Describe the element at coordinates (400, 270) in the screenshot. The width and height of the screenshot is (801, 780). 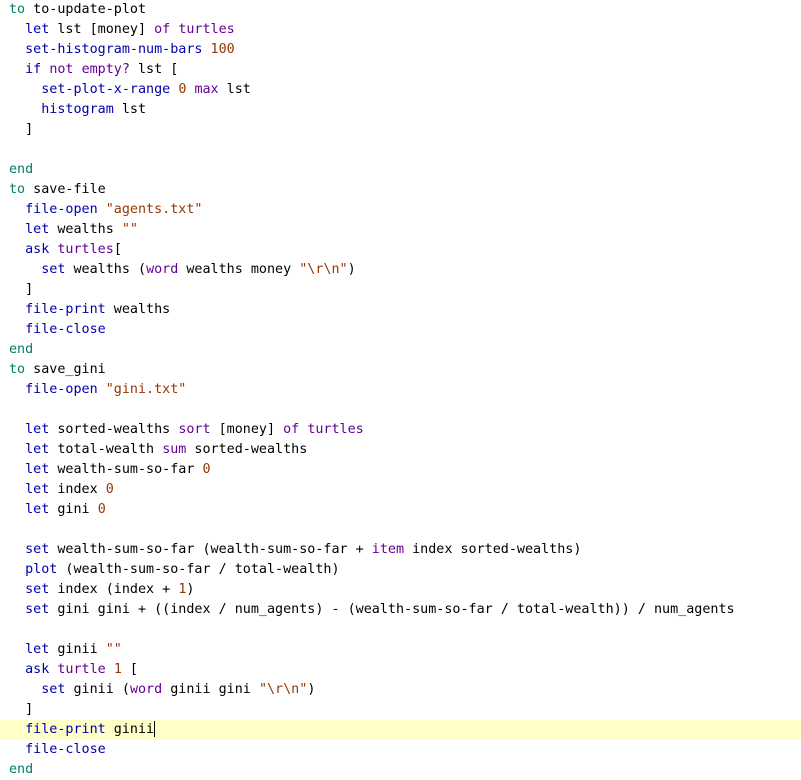
I see `code-line: set wealths (word wealths money "\r\n")` at that location.